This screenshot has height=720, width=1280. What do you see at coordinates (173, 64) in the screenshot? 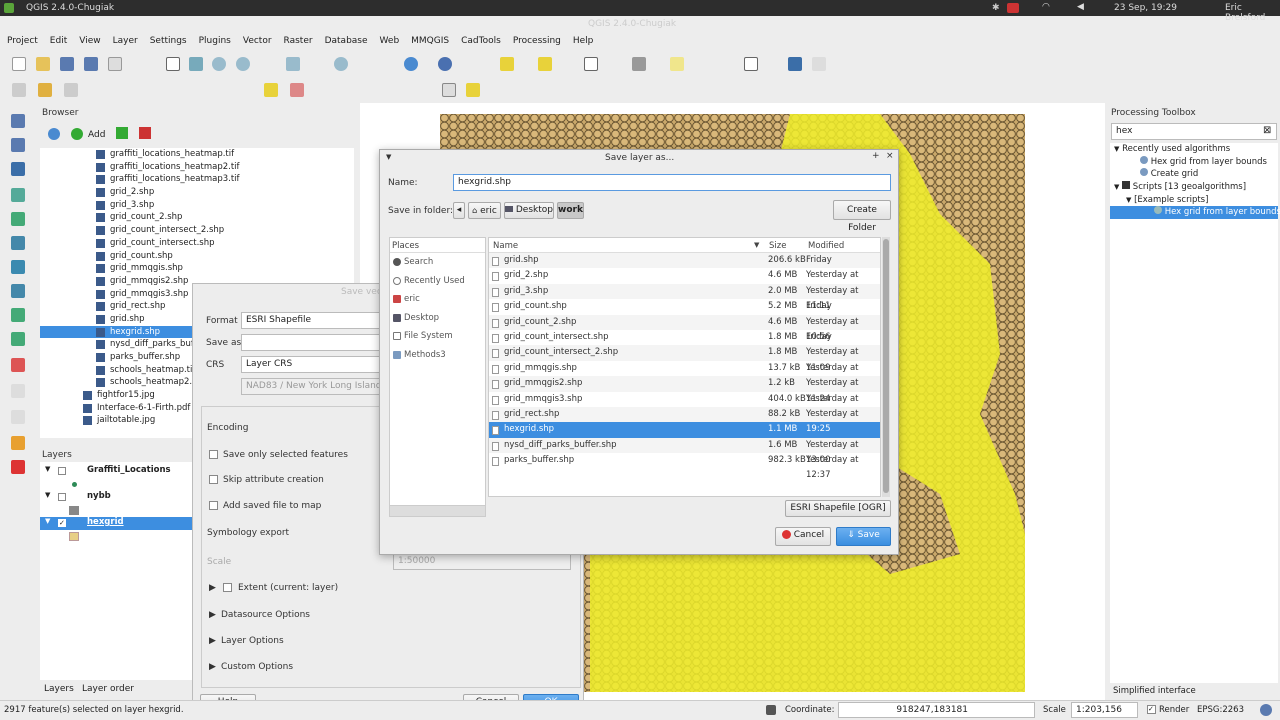
I see `pan-icon` at bounding box center [173, 64].